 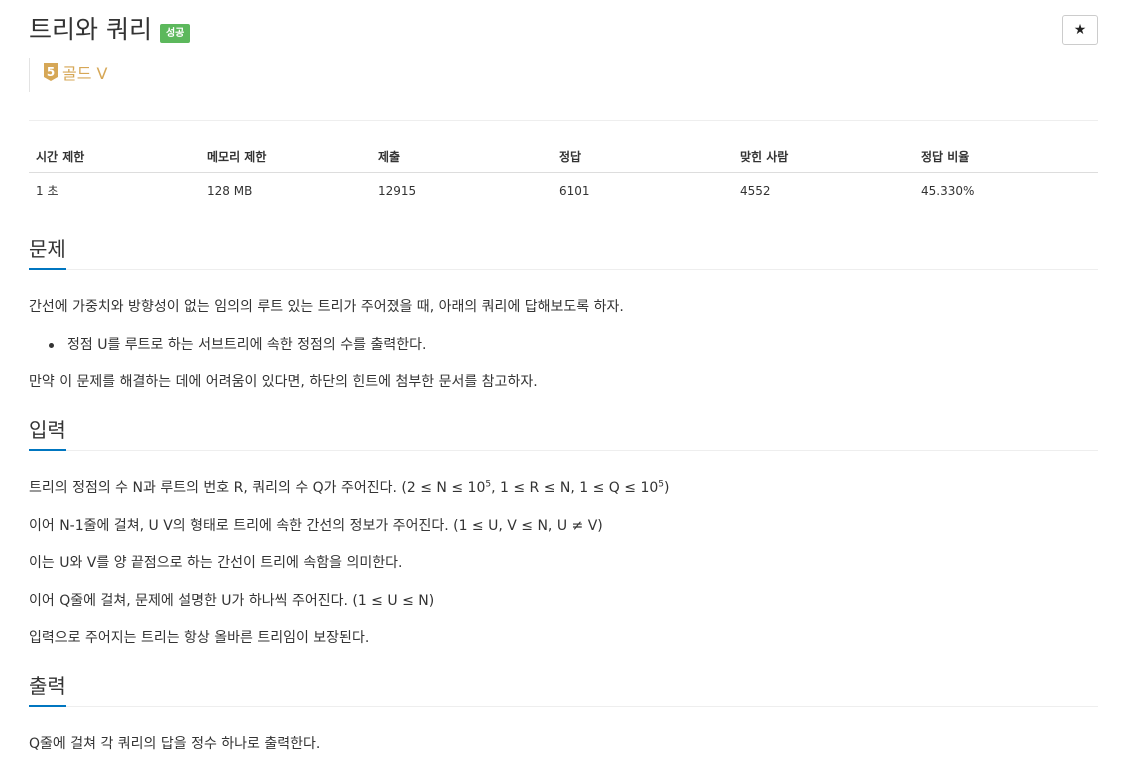 I want to click on tier-number: 5, so click(x=51, y=72).